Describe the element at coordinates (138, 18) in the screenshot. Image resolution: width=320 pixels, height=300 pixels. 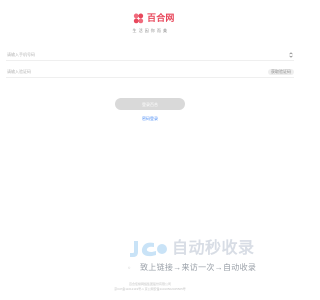
I see `lily-flower-icon` at that location.